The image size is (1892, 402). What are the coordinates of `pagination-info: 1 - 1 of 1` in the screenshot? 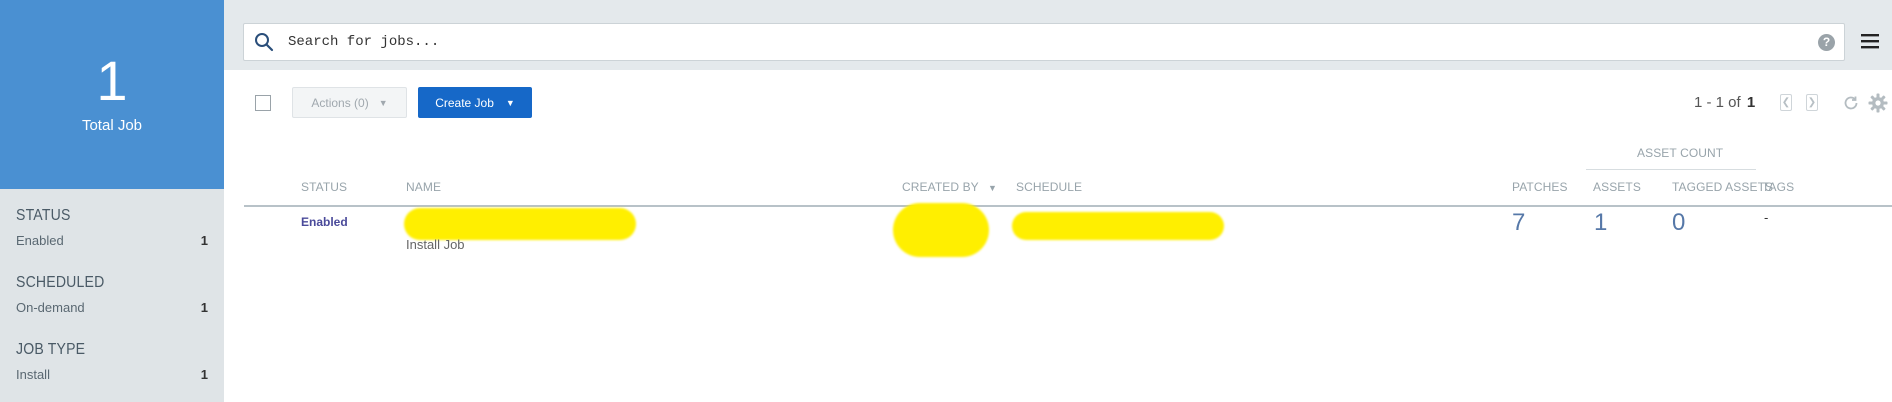 It's located at (1724, 102).